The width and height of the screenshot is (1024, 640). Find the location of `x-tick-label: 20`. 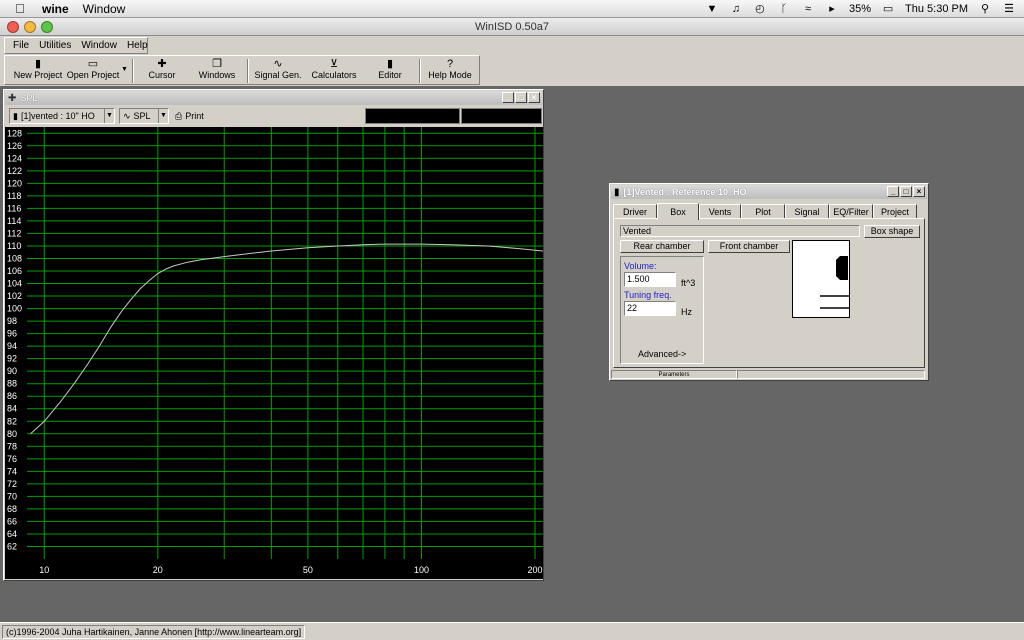

x-tick-label: 20 is located at coordinates (158, 570).